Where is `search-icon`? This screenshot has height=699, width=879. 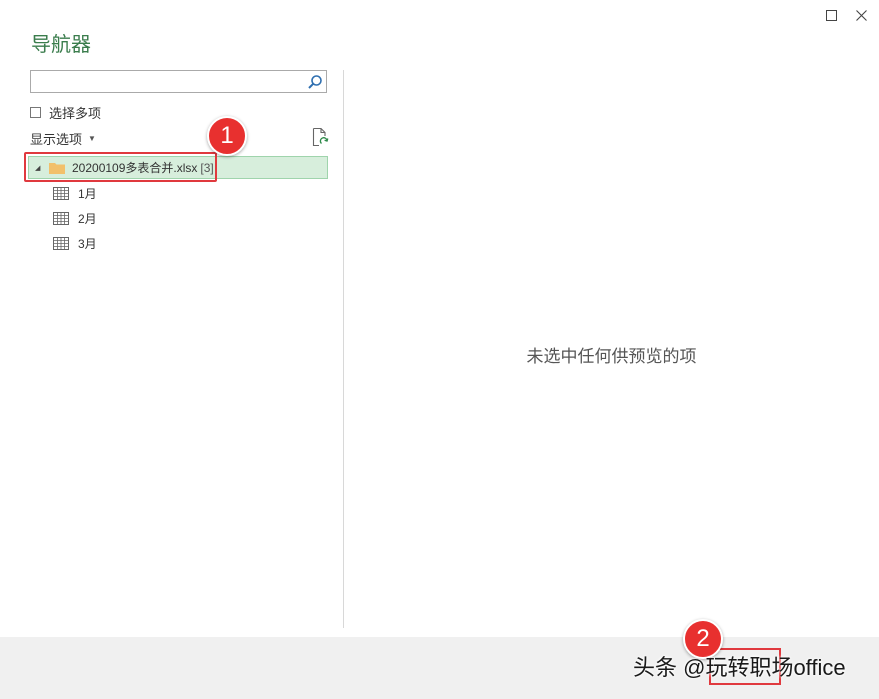
search-icon is located at coordinates (315, 82).